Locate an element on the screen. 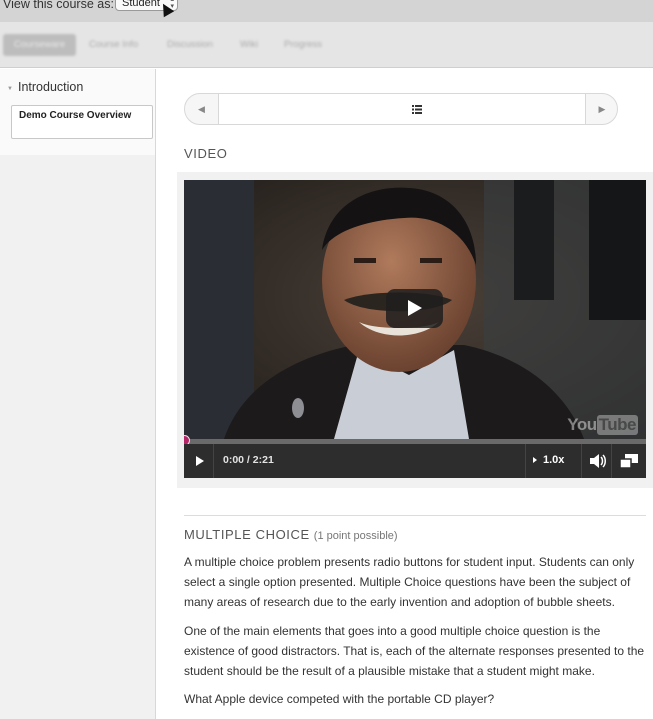 The image size is (653, 719). tab-course-info: Course Info is located at coordinates (113, 45).